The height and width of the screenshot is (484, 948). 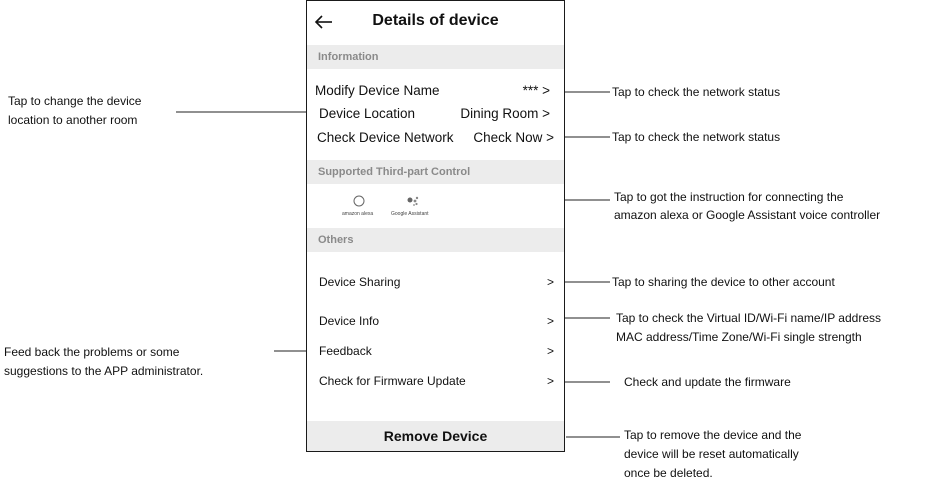 What do you see at coordinates (410, 214) in the screenshot?
I see `google-assistant-label: Google Assistant` at bounding box center [410, 214].